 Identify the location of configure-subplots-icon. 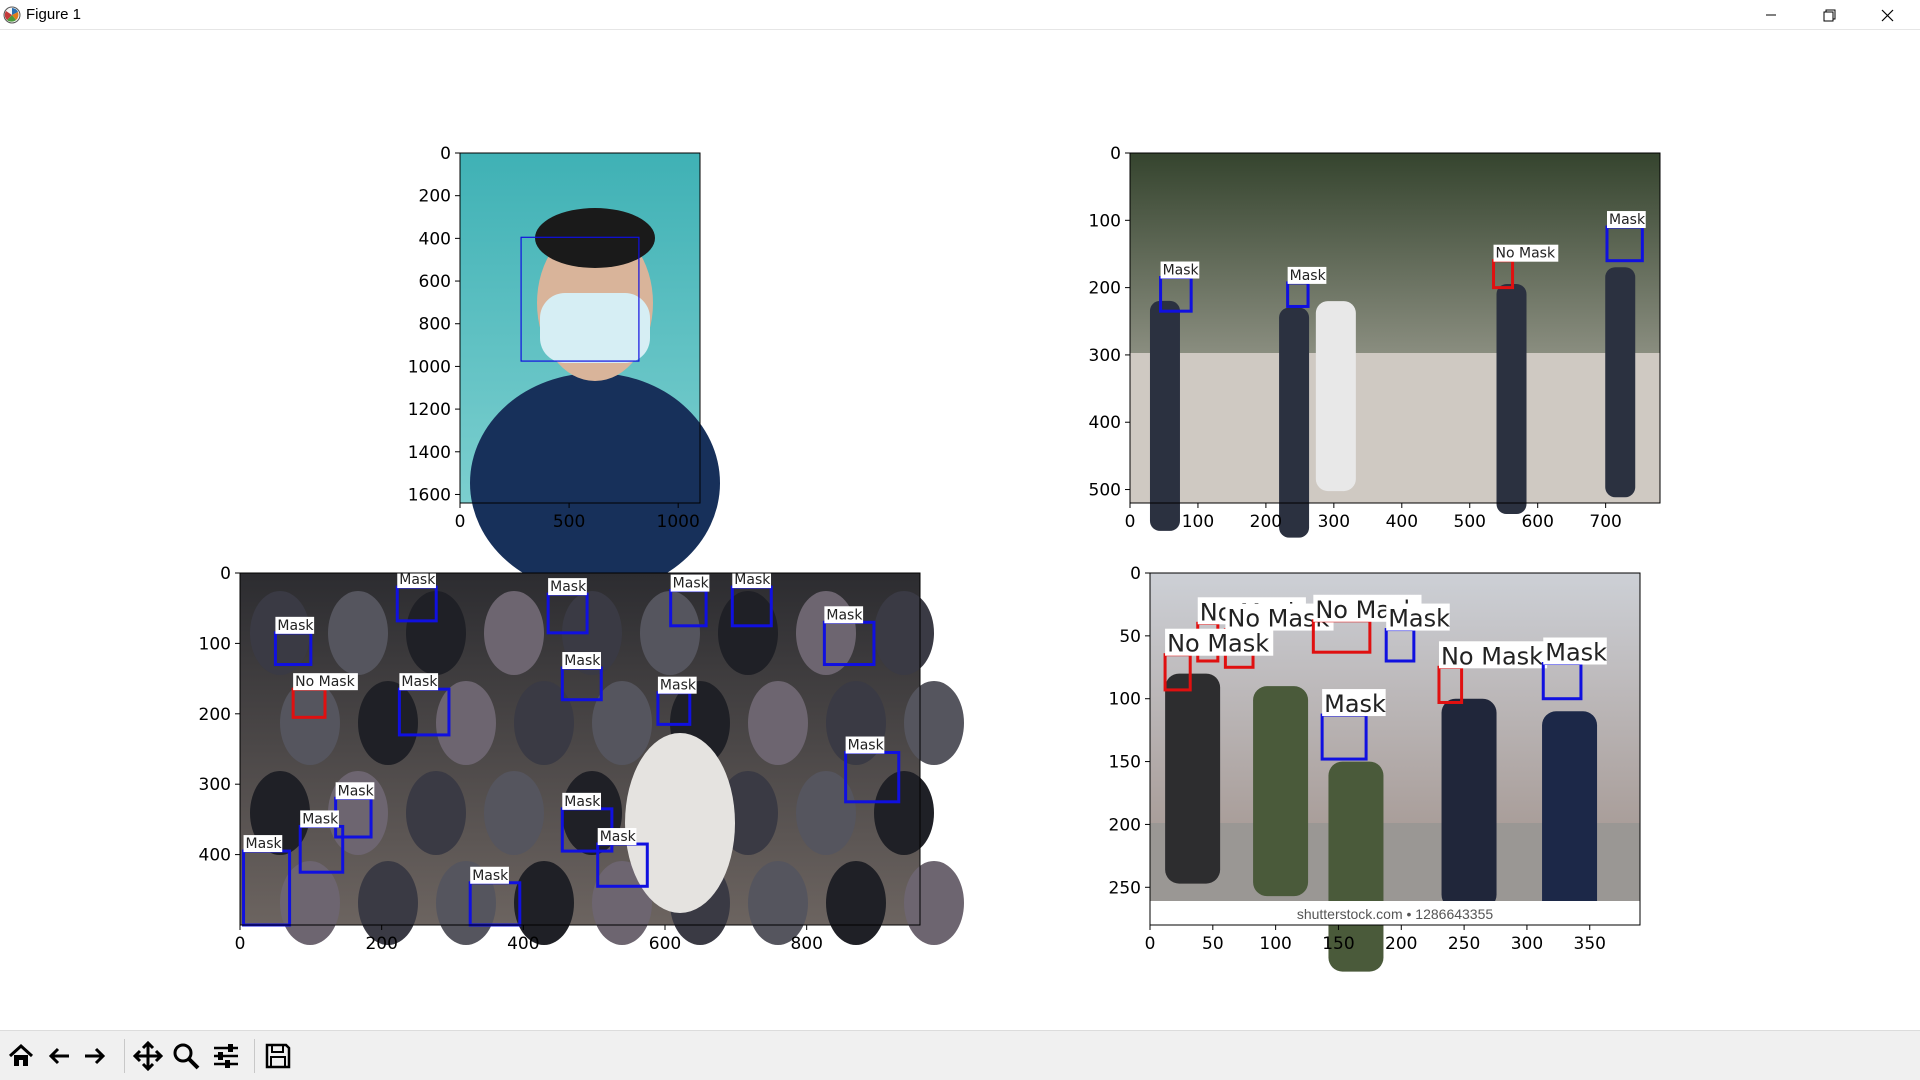
(226, 1056).